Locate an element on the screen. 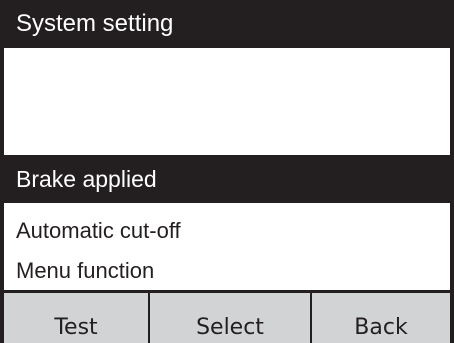 This screenshot has width=454, height=343. menu-item-automatic-cut-off: Automatic cut-off is located at coordinates (227, 231).